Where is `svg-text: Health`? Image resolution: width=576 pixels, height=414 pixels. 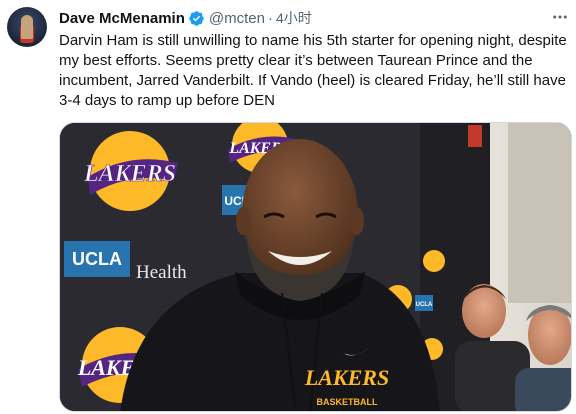 svg-text: Health is located at coordinates (161, 272).